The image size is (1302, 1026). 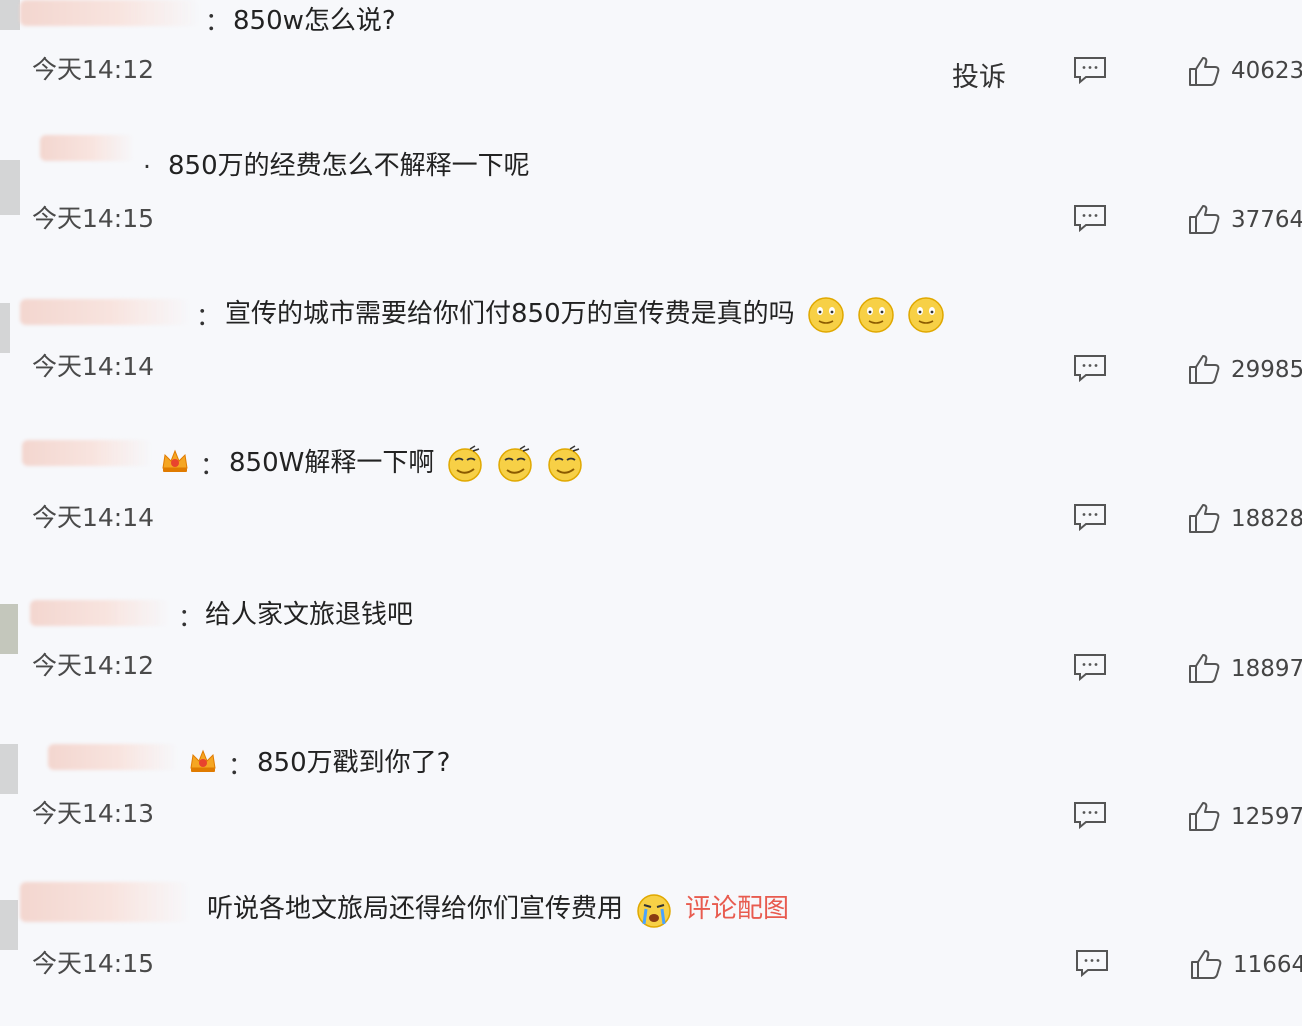 I want to click on like-count: 37764, so click(x=1266, y=220).